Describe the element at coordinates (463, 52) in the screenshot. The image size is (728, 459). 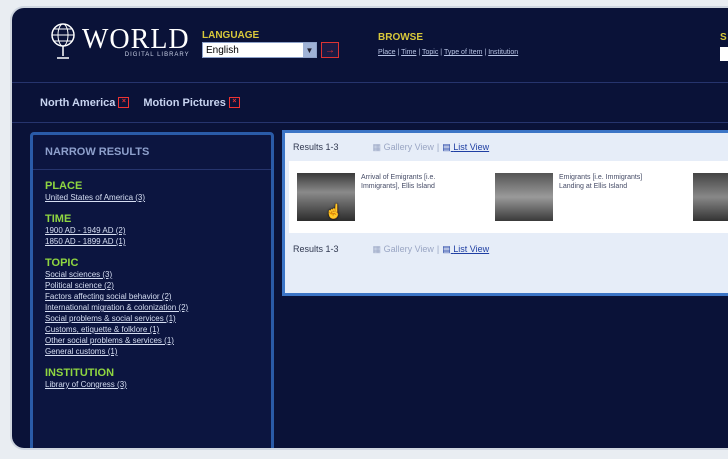
I see `browse-link-type: Type of Item` at that location.